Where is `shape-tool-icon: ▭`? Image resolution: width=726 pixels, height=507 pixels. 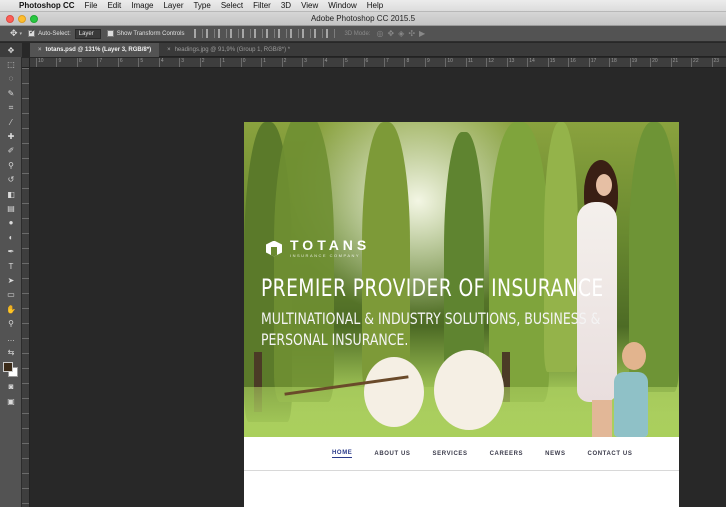 shape-tool-icon: ▭ is located at coordinates (11, 295).